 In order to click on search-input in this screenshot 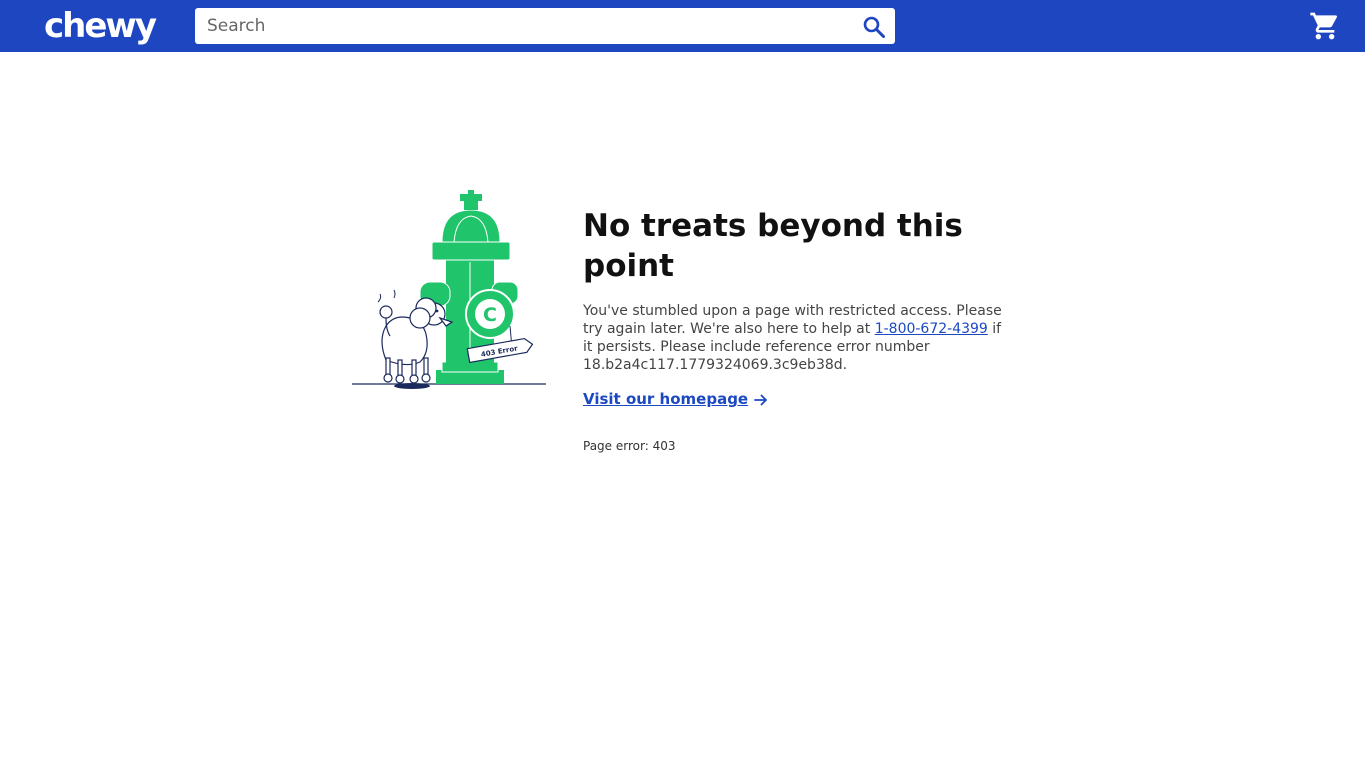, I will do `click(520, 26)`.